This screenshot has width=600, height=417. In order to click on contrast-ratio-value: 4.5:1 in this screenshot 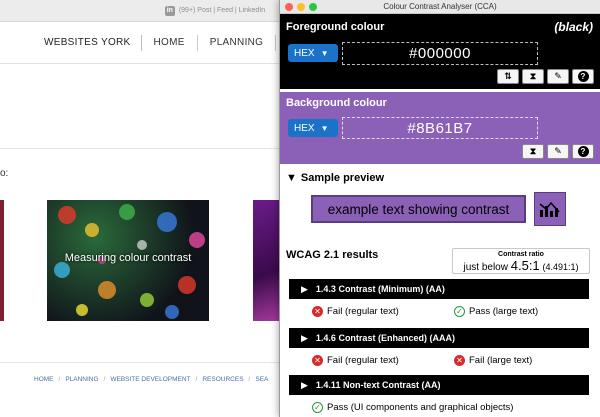, I will do `click(525, 265)`.